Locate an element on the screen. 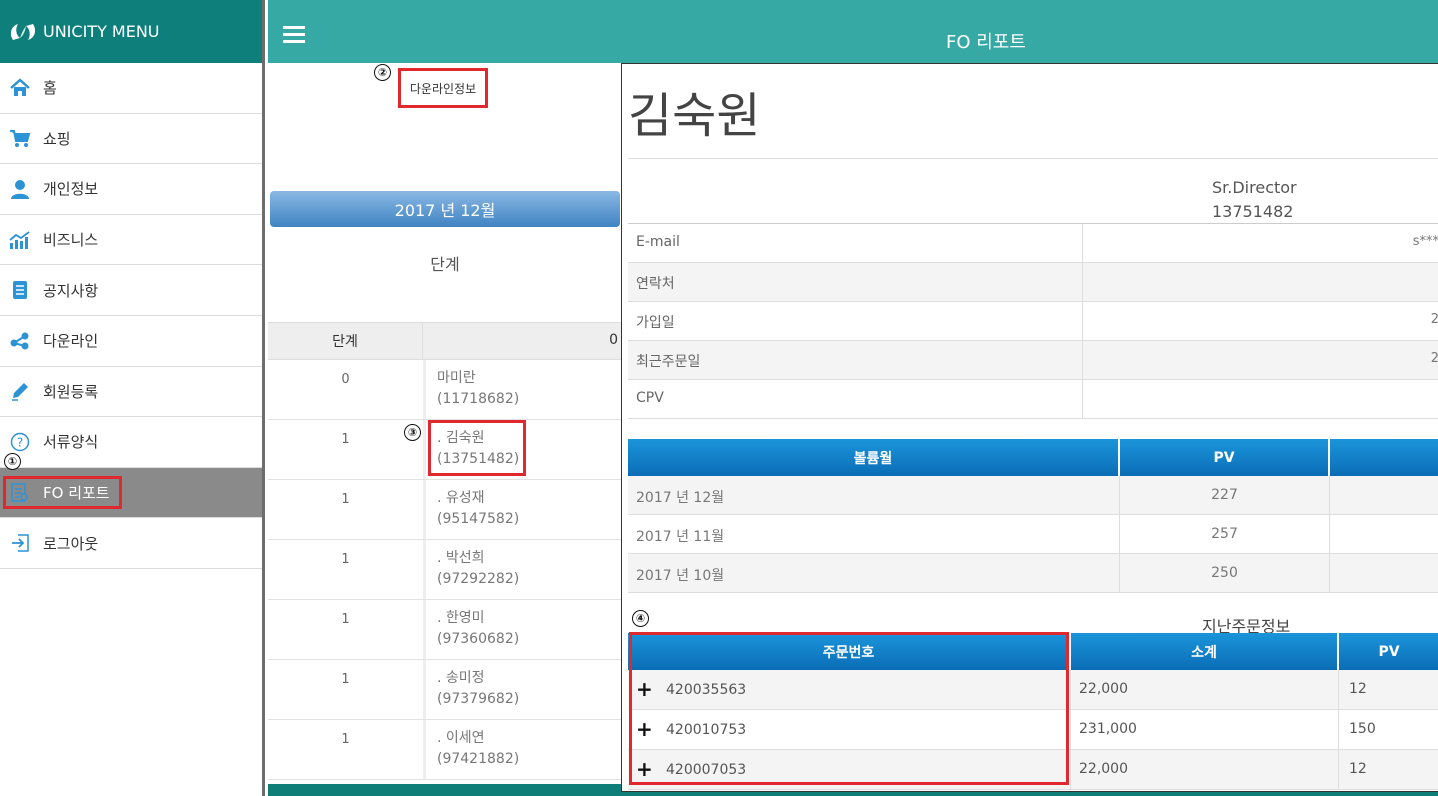  column-header-subtotal: 소계 is located at coordinates (1205, 651).